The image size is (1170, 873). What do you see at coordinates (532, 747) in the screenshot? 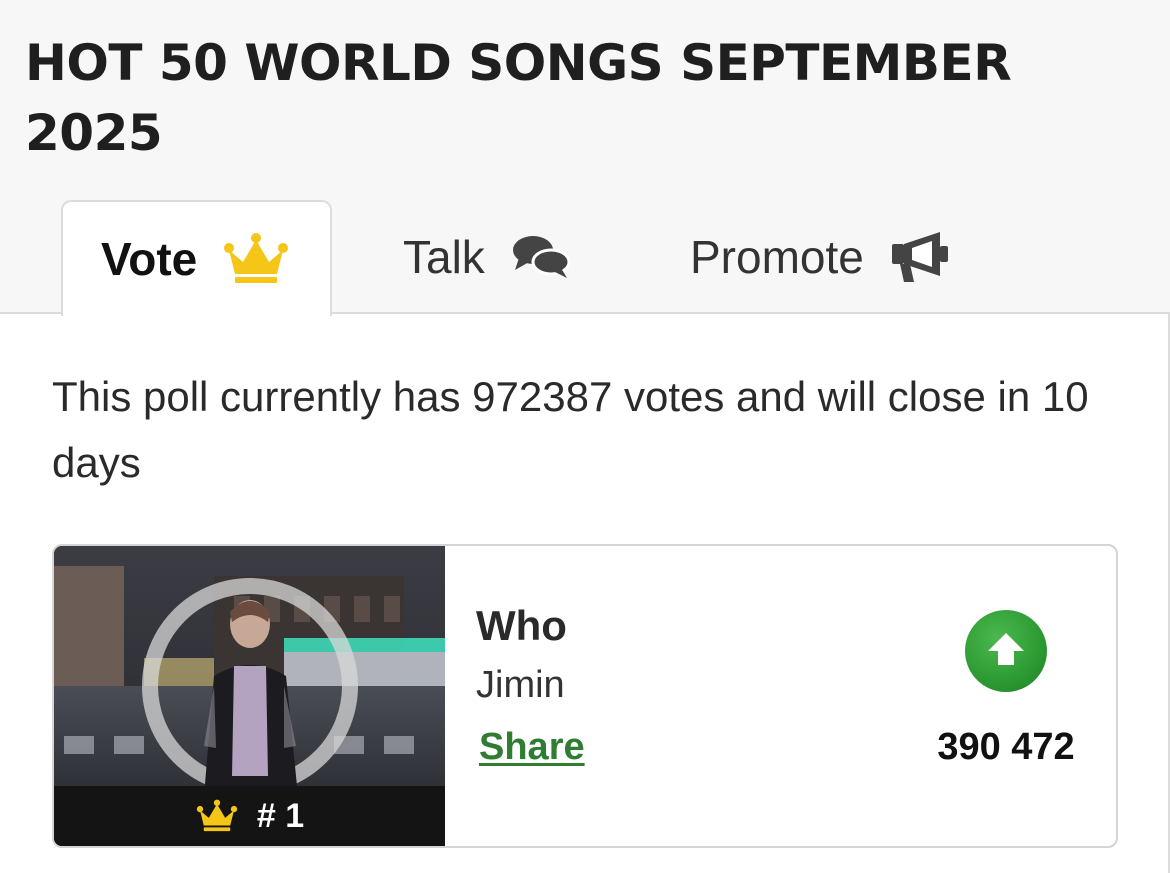
I see `share-link: Share` at bounding box center [532, 747].